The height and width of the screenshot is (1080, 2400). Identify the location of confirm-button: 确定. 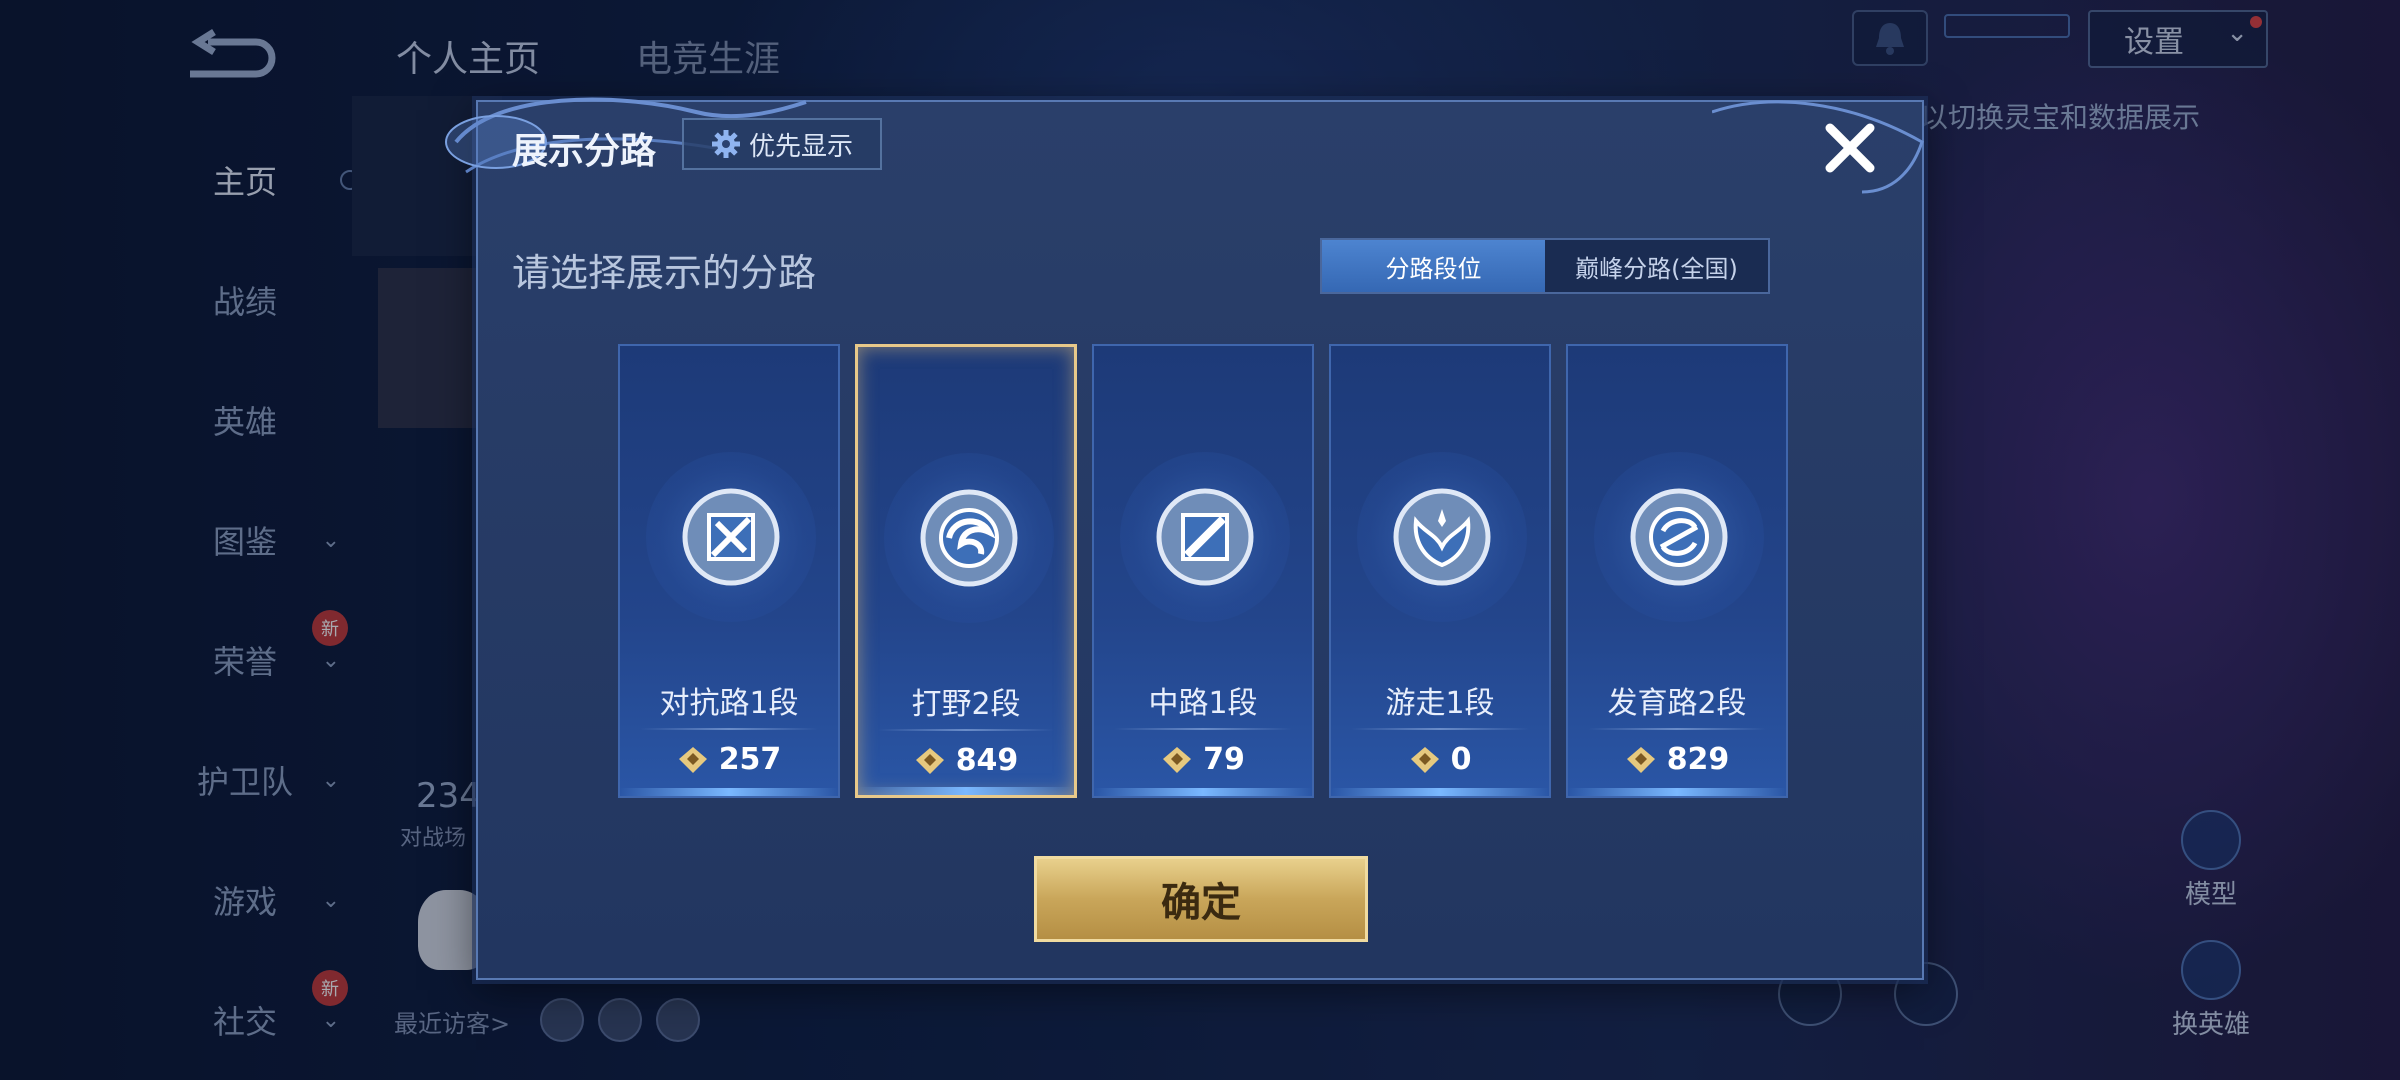
(1201, 899).